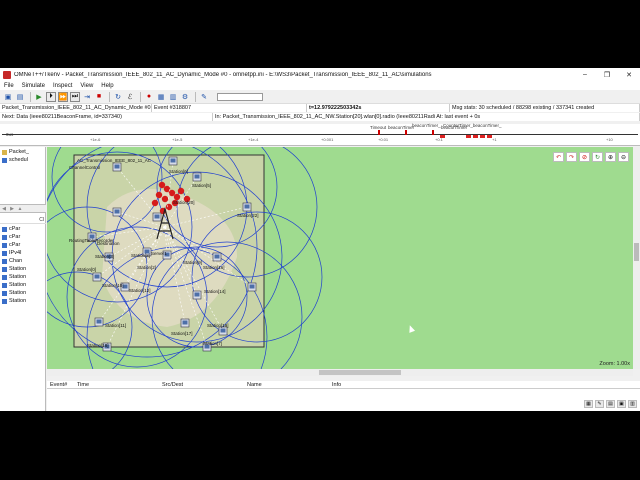  What do you see at coordinates (212, 343) in the screenshot?
I see `node-label: Station[7]` at bounding box center [212, 343].